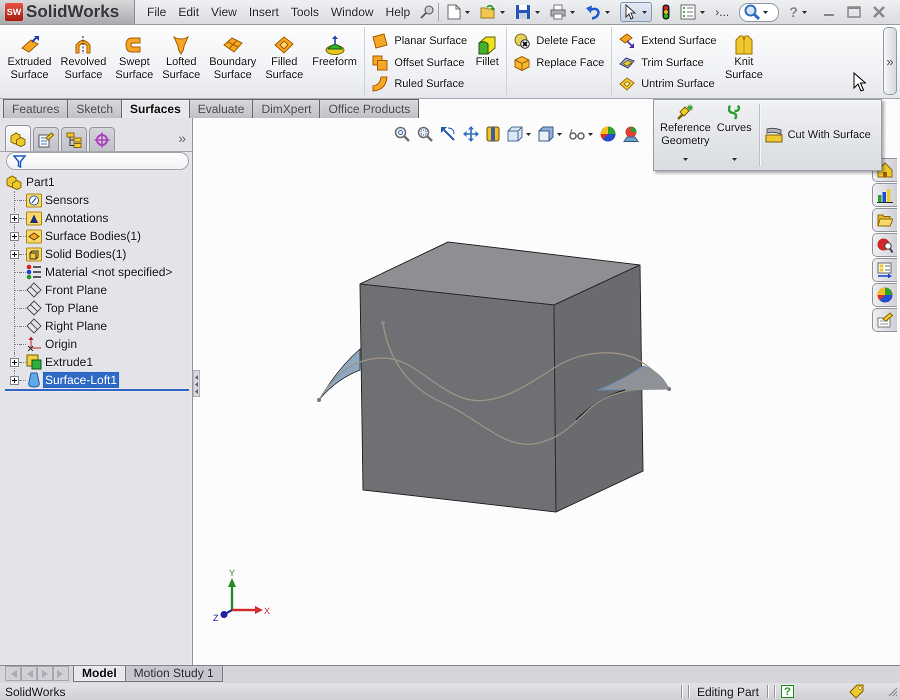 Image resolution: width=900 pixels, height=700 pixels. I want to click on shaded-cube-icon, so click(546, 134).